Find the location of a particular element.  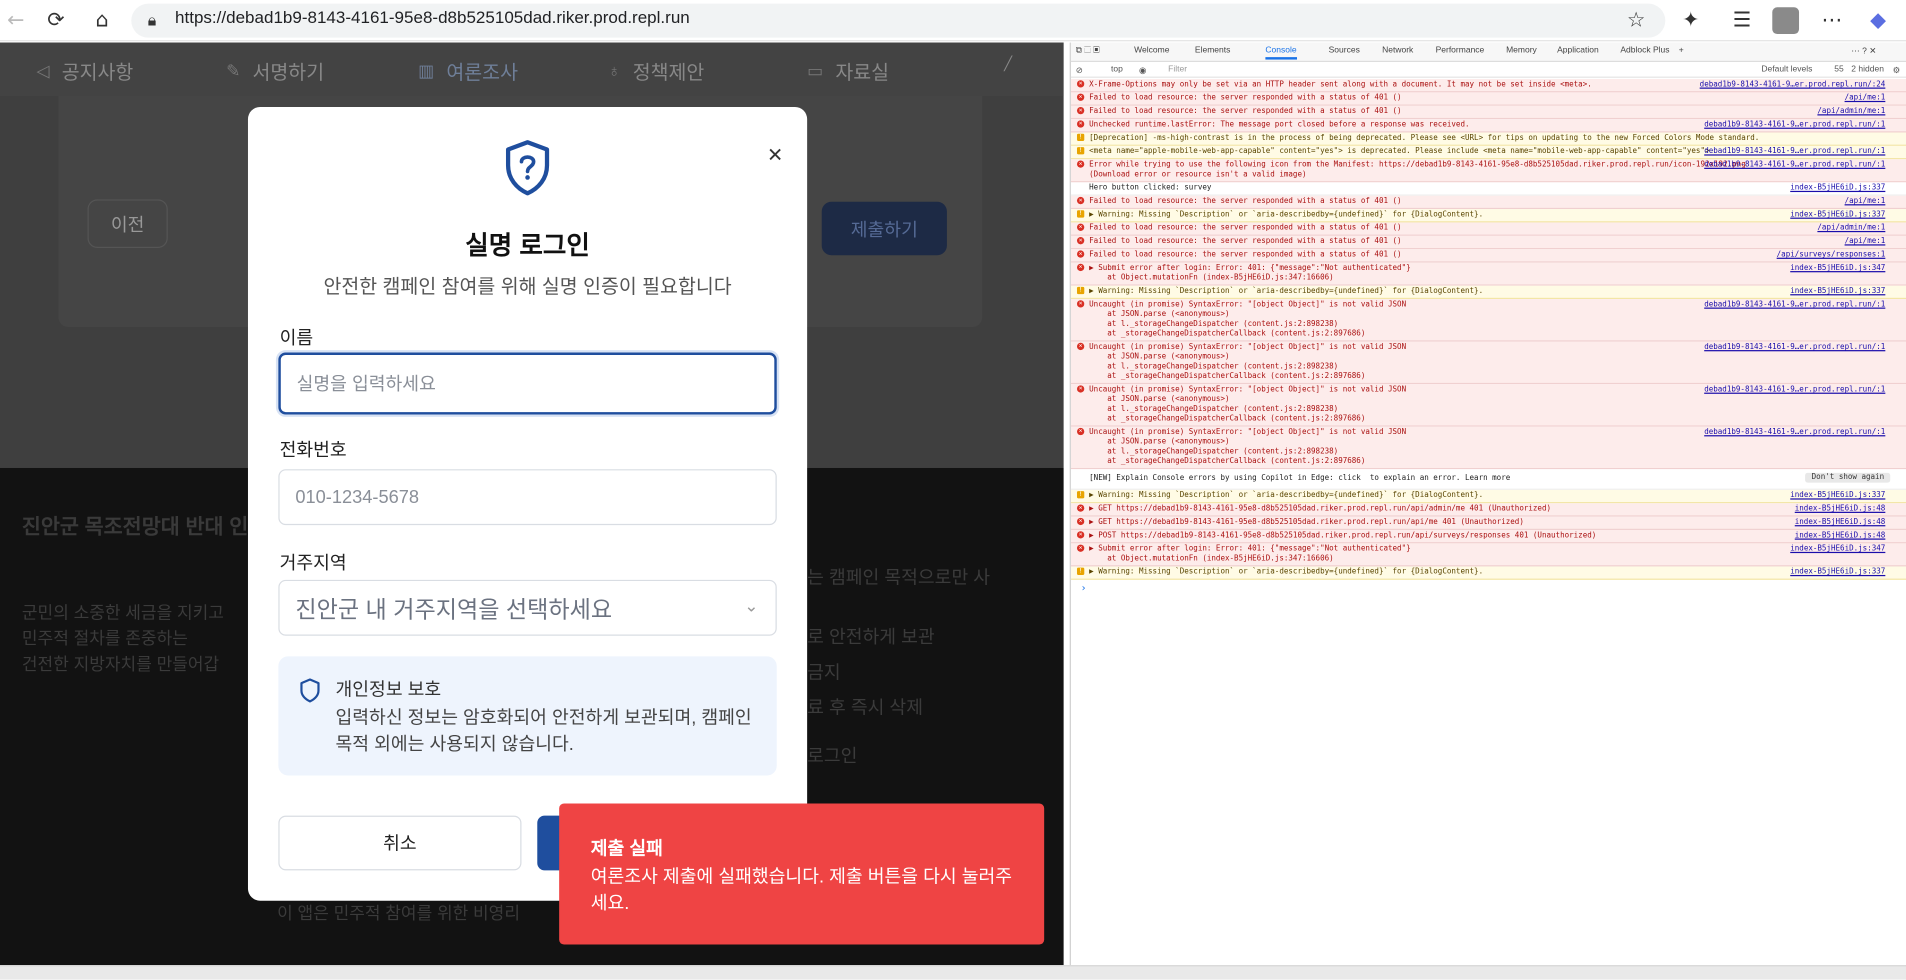

extensions-icon: ✦ is located at coordinates (1691, 21).